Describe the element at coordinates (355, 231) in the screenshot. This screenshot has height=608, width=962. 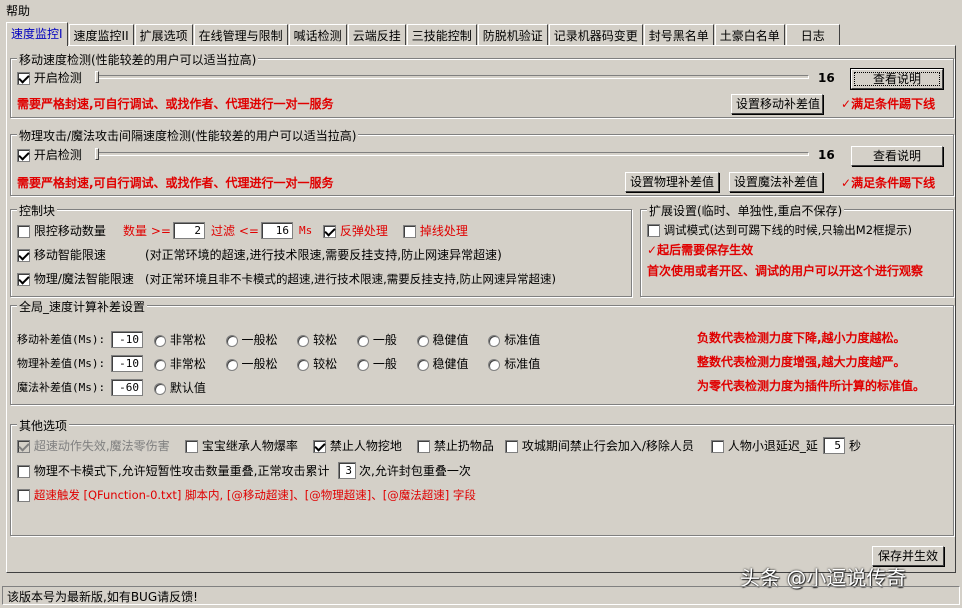
I see `rebound-option: 反弹处理` at that location.